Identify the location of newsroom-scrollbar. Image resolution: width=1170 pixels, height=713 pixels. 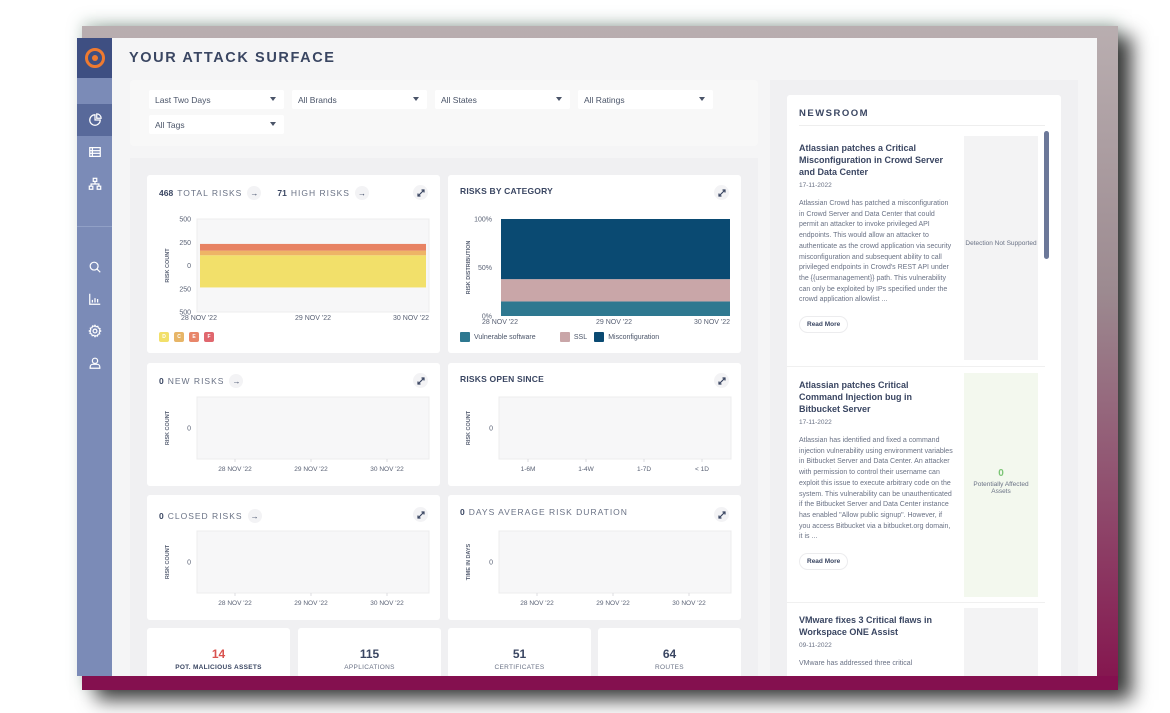
(1046, 195).